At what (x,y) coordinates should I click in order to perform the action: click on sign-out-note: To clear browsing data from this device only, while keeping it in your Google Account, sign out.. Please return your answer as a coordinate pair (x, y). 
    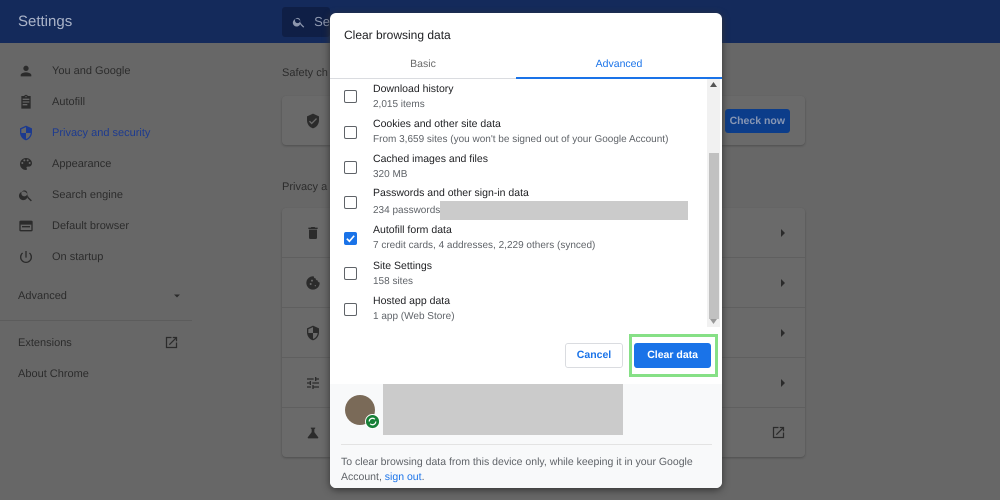
    Looking at the image, I should click on (517, 470).